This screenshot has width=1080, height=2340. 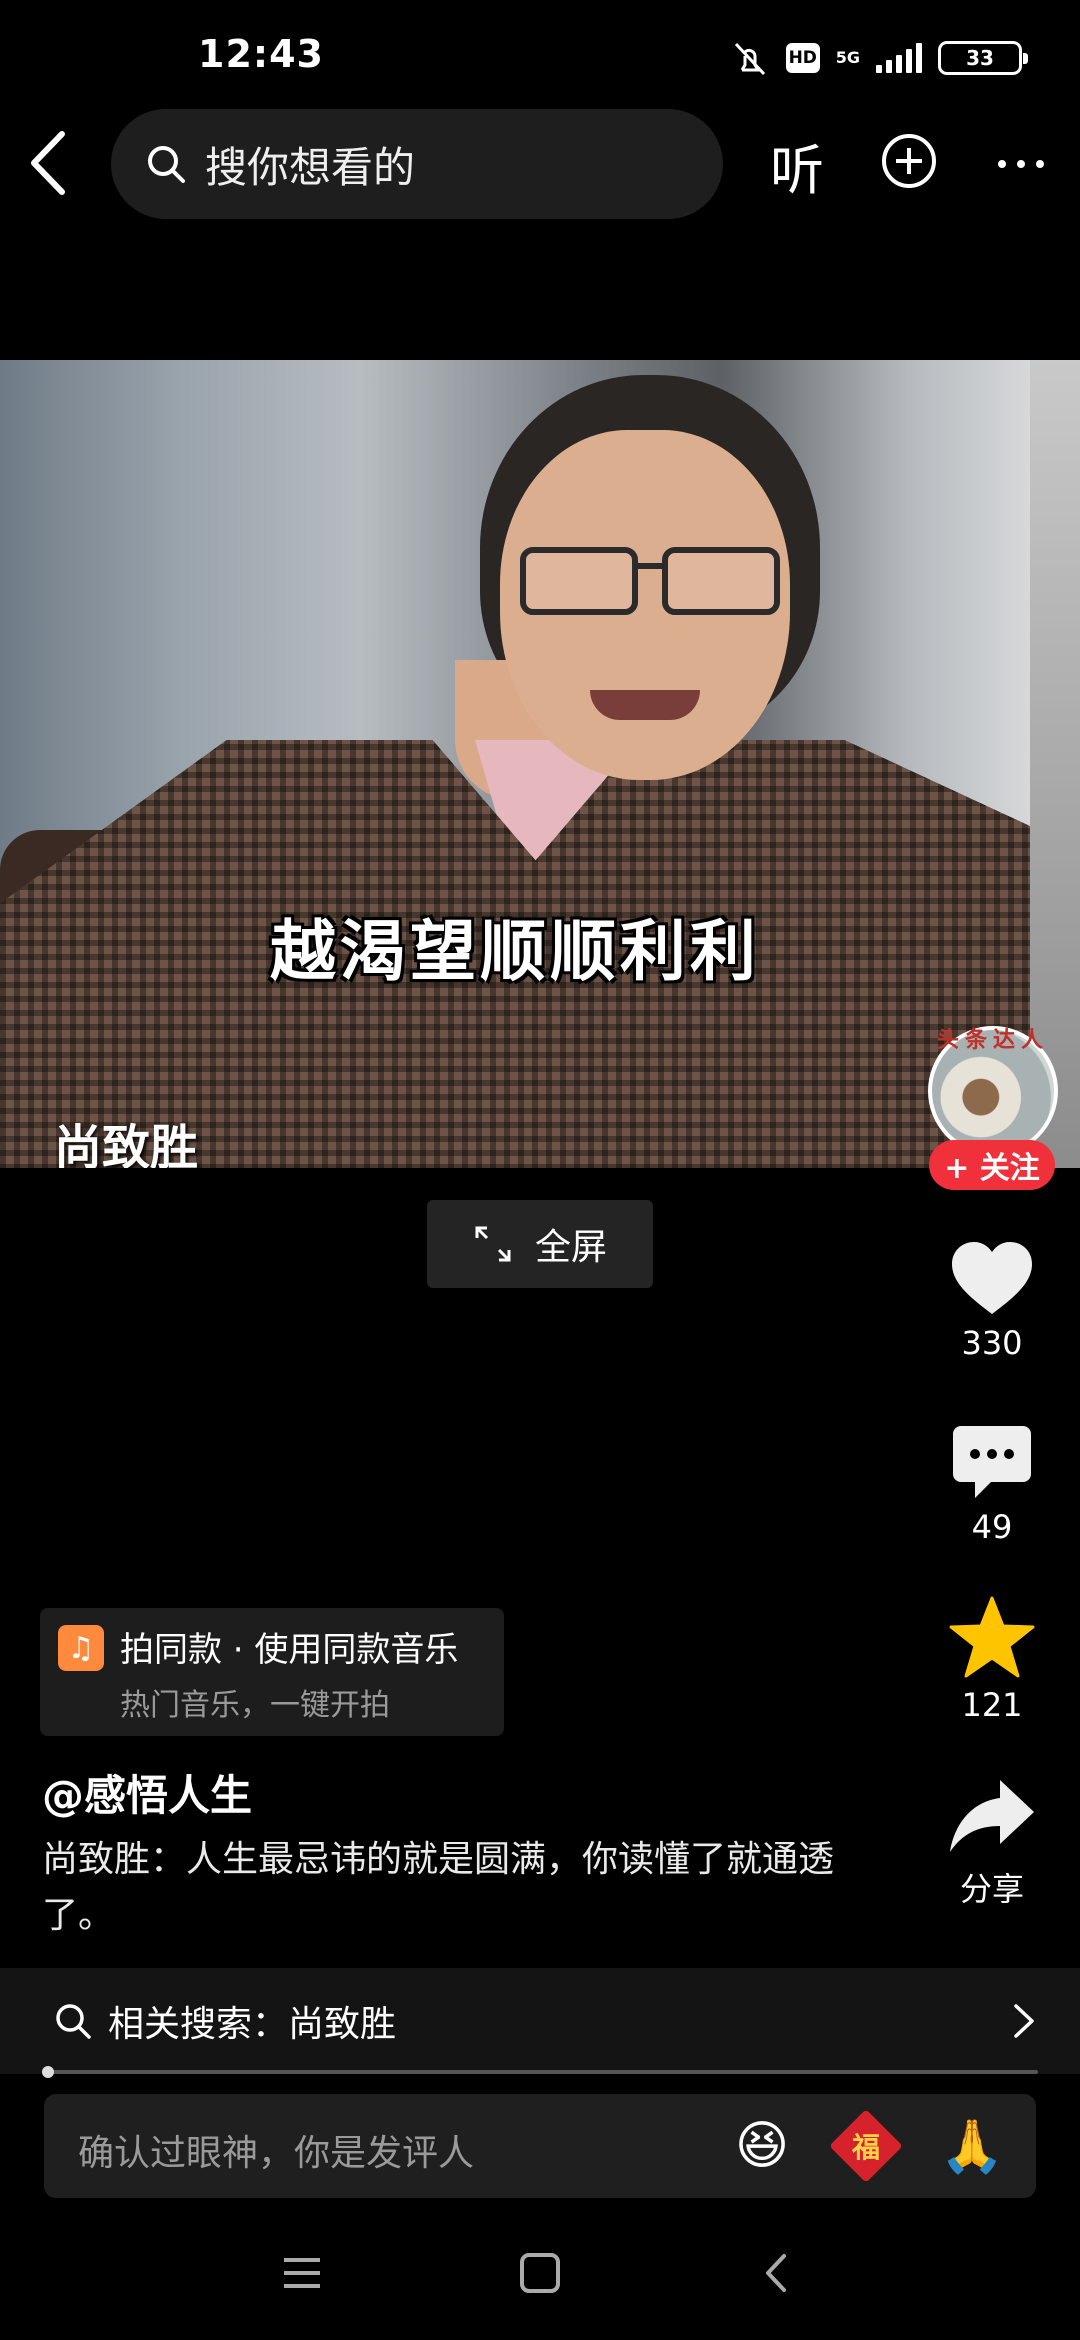 I want to click on chevron-right-icon, so click(x=1024, y=2021).